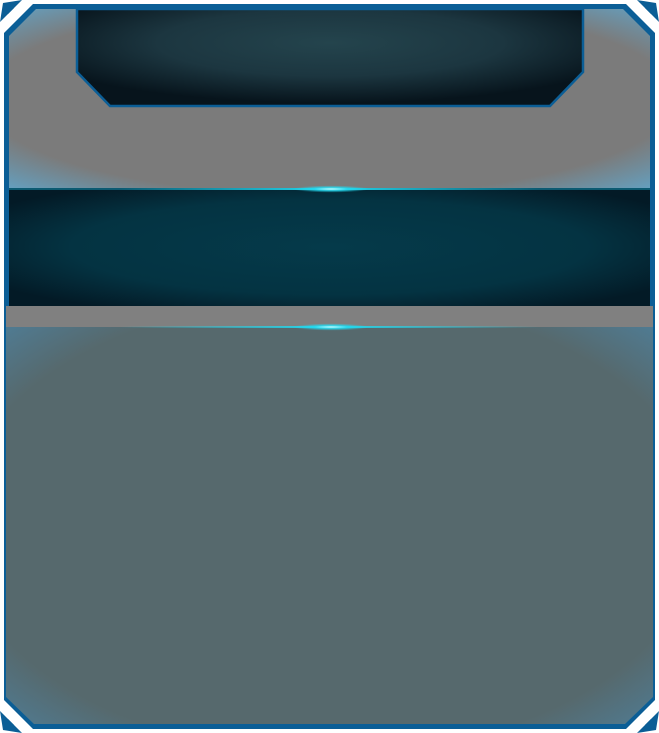  What do you see at coordinates (331, 189) in the screenshot?
I see `divider-glow-top-spot` at bounding box center [331, 189].